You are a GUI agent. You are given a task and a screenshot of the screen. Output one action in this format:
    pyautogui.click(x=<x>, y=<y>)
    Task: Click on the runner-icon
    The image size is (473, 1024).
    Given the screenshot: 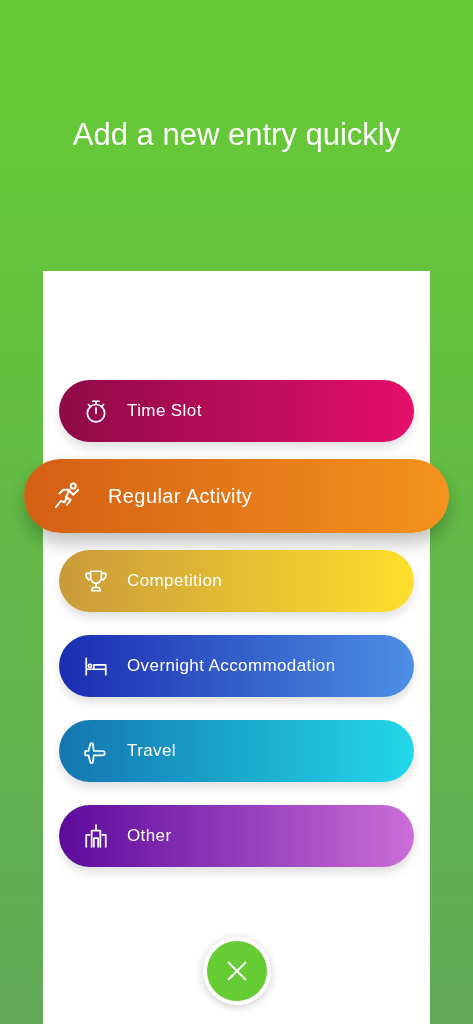 What is the action you would take?
    pyautogui.click(x=67, y=496)
    